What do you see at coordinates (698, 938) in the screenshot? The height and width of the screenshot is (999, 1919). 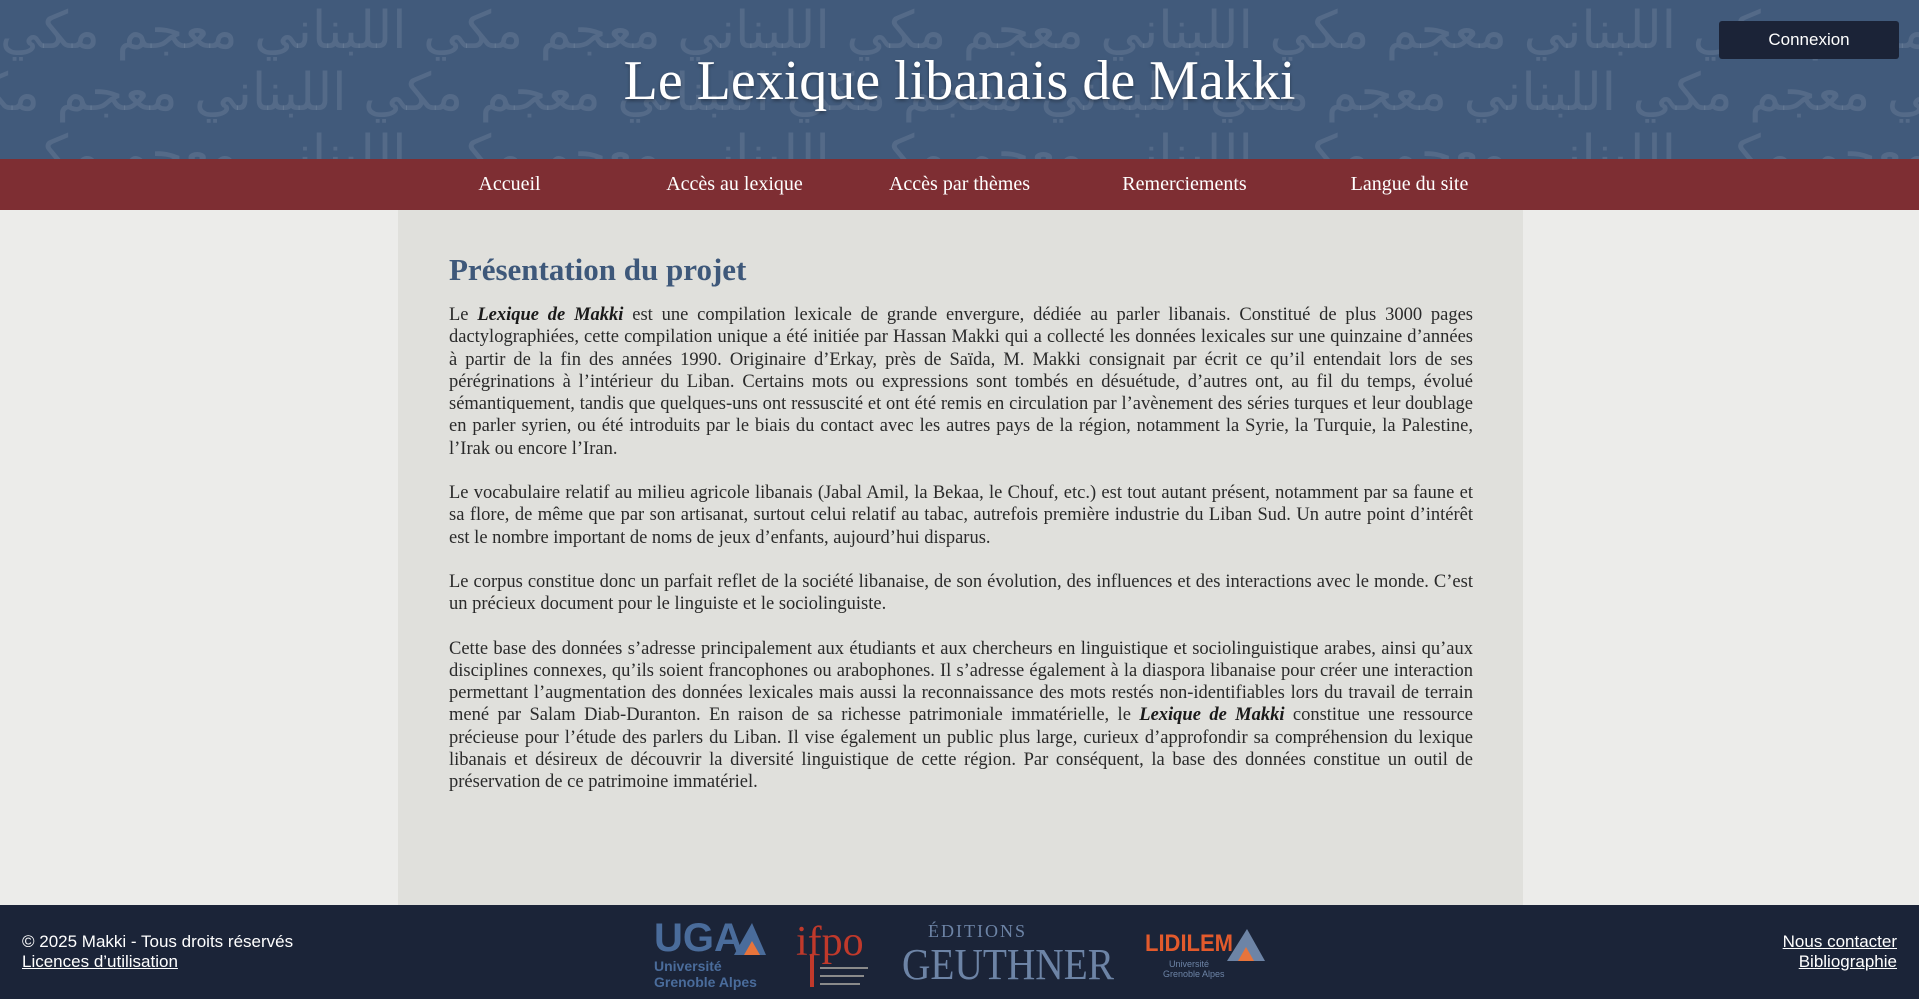 I see `uga-logo-text: UGA` at bounding box center [698, 938].